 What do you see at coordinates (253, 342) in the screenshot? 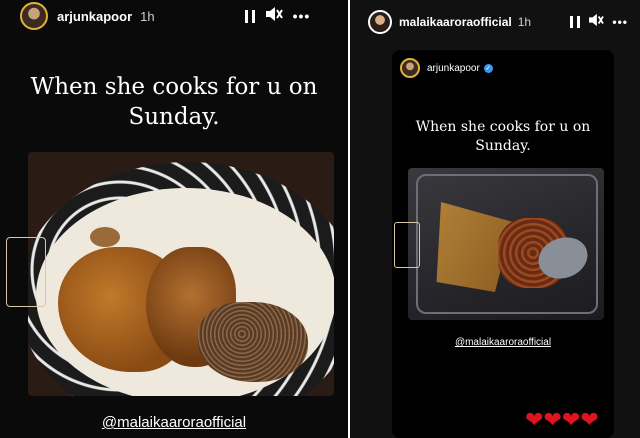
I see `rice` at bounding box center [253, 342].